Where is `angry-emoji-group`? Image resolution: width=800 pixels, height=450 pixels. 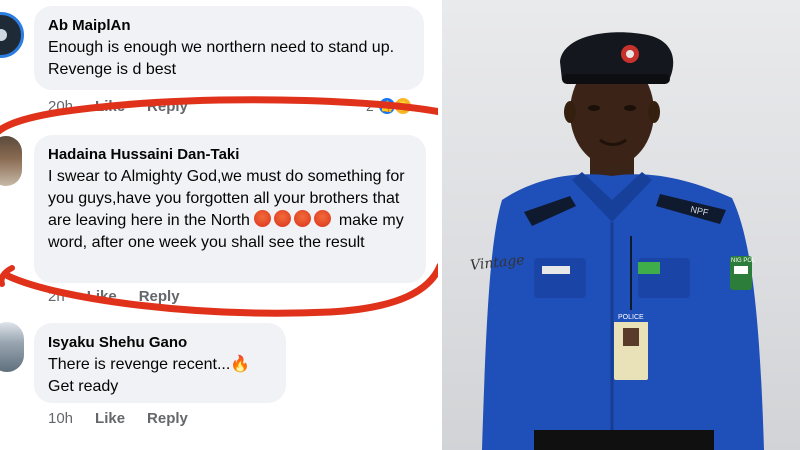
angry-emoji-group is located at coordinates (294, 219).